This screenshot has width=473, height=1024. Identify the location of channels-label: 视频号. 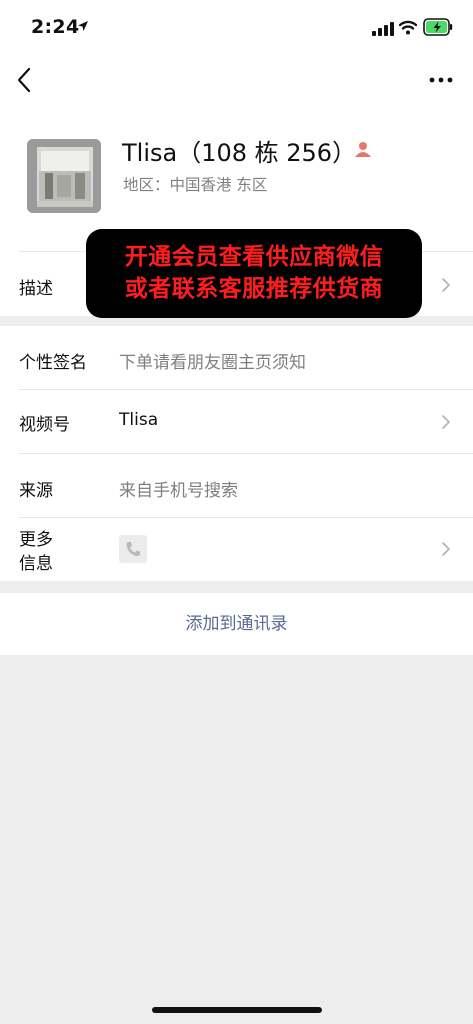
(44, 422).